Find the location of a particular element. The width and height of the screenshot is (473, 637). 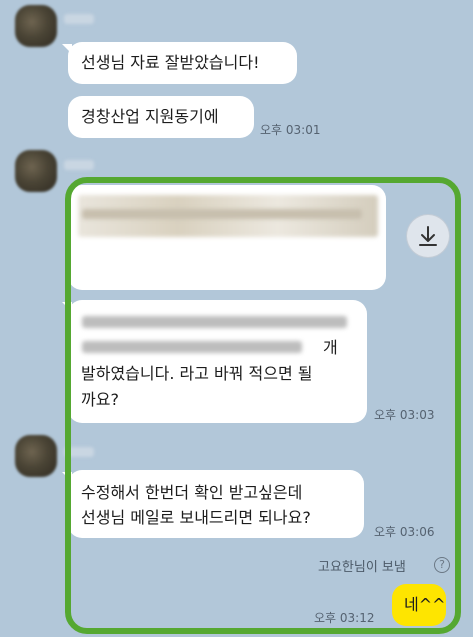

reply-bubble: 네^^ is located at coordinates (419, 605).